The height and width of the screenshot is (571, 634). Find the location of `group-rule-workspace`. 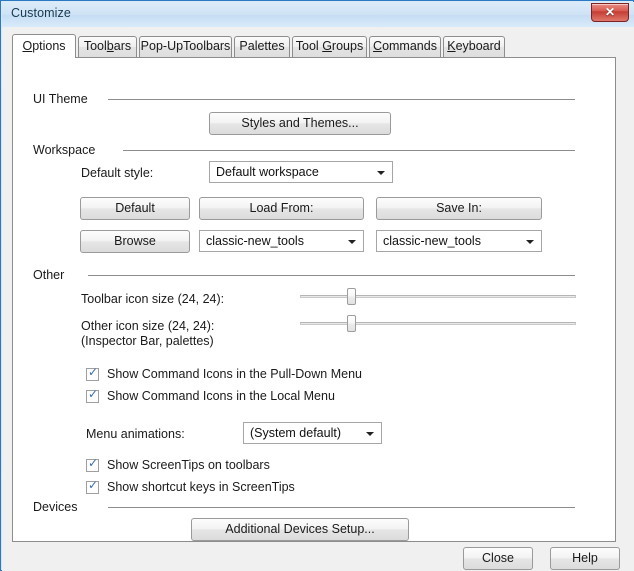

group-rule-workspace is located at coordinates (349, 150).